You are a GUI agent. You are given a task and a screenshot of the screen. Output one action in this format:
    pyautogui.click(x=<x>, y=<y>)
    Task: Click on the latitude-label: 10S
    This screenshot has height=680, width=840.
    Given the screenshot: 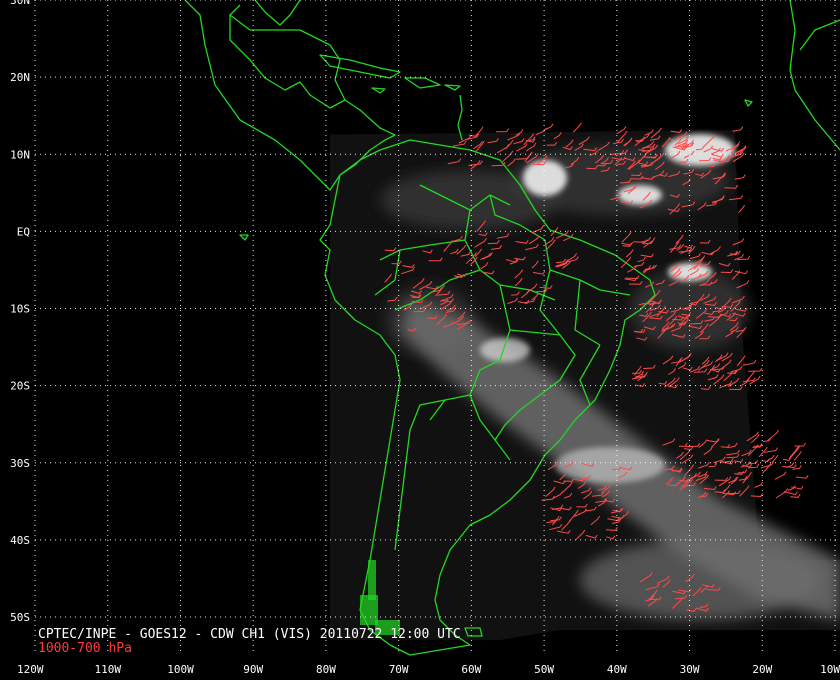 What is the action you would take?
    pyautogui.click(x=20, y=309)
    